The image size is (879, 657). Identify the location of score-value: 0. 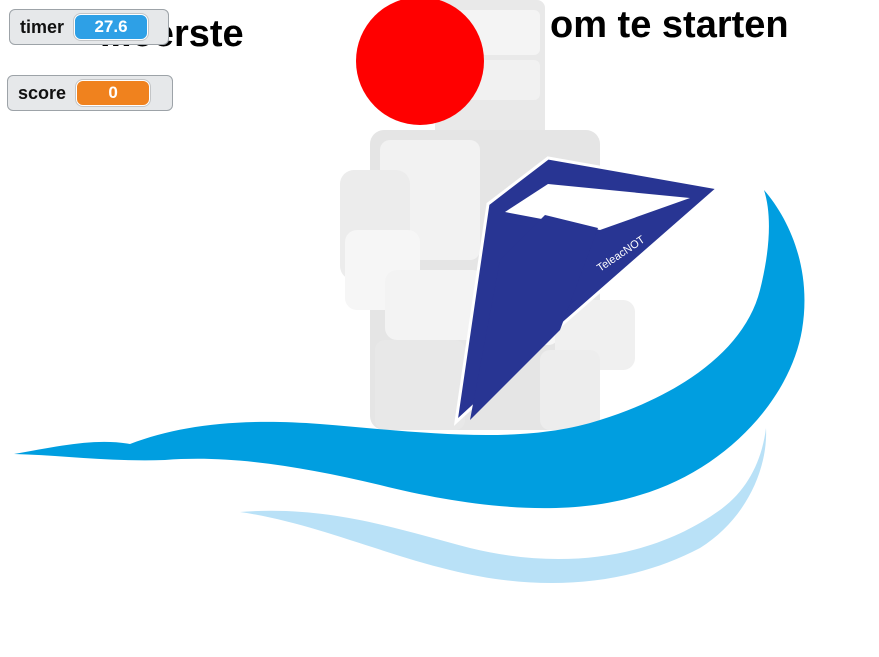
(113, 93).